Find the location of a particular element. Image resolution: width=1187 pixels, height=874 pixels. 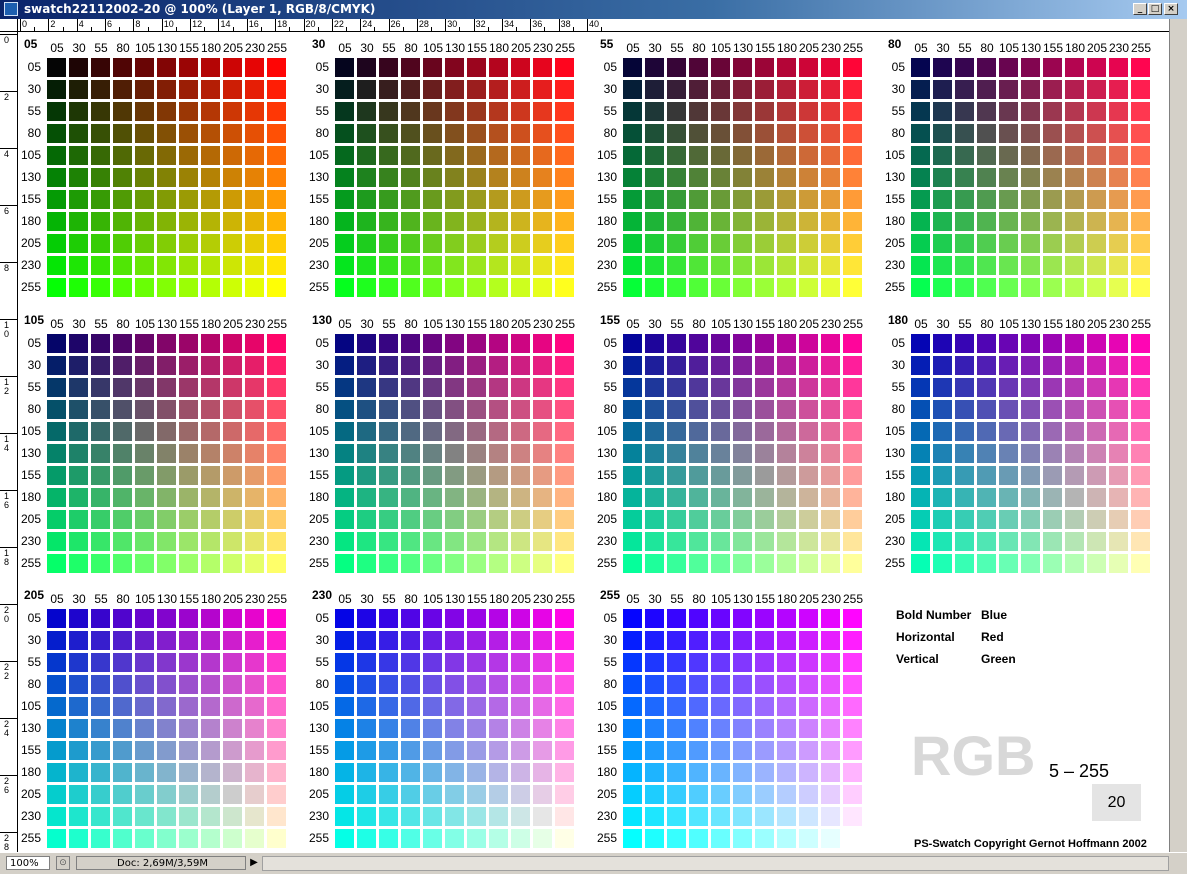

green-row-label: 255 is located at coordinates (318, 838).